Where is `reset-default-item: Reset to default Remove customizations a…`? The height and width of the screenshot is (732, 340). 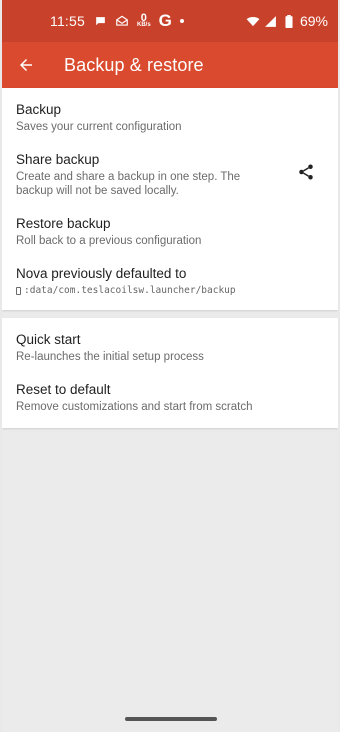
reset-default-item: Reset to default Remove customizations a… is located at coordinates (170, 397).